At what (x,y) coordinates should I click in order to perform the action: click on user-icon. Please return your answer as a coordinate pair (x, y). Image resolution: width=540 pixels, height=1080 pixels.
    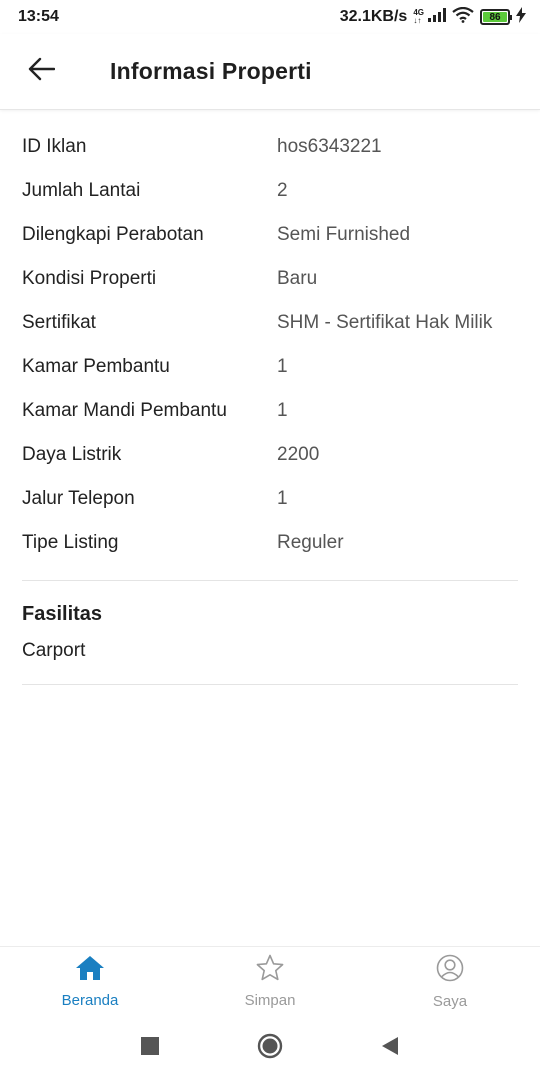
    Looking at the image, I should click on (450, 970).